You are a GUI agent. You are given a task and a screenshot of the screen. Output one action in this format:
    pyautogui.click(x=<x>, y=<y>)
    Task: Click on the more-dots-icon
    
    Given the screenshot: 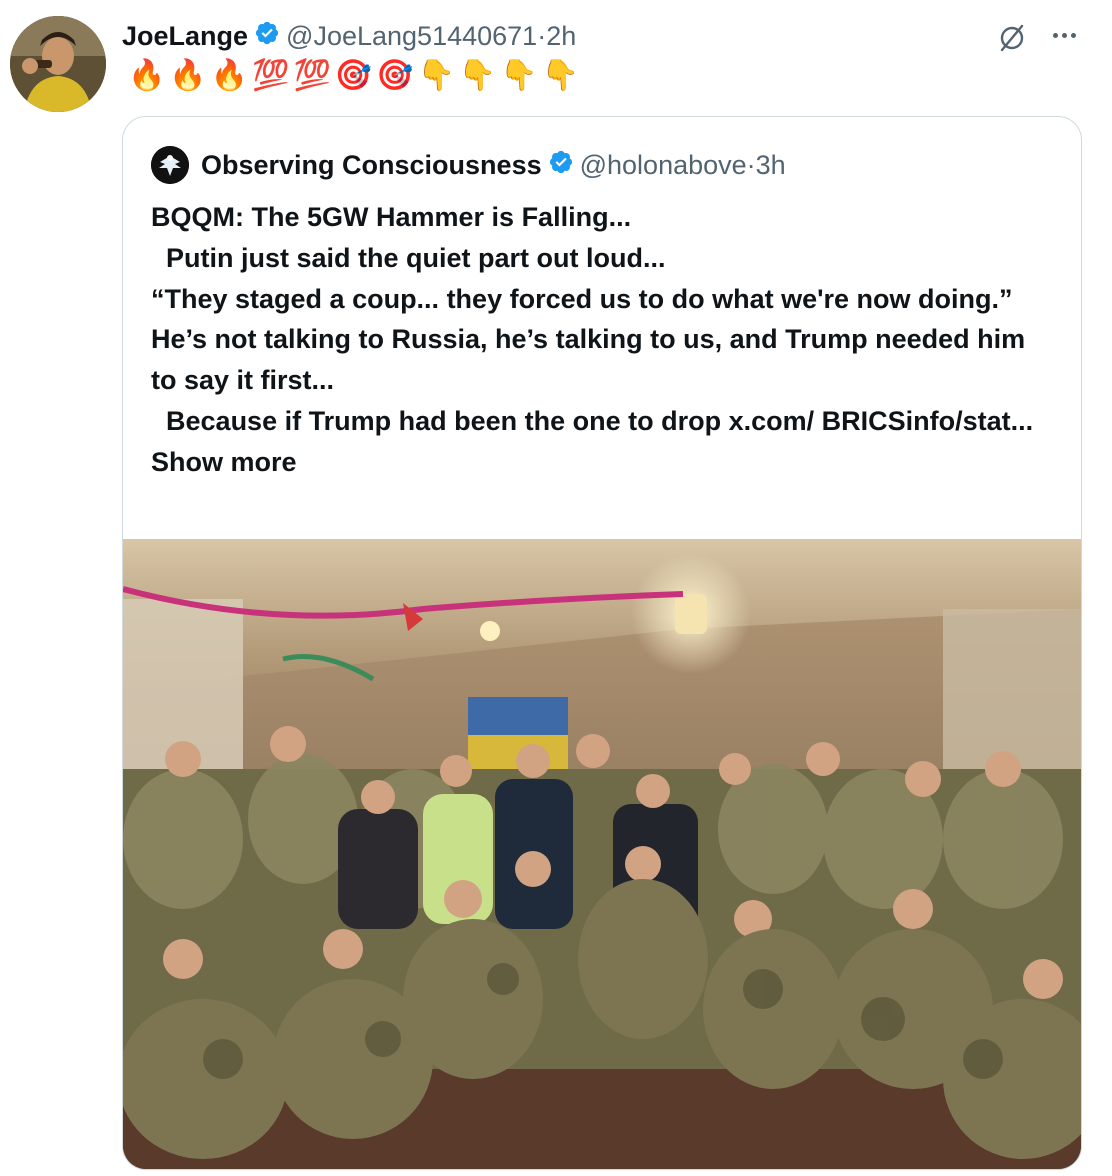 What is the action you would take?
    pyautogui.click(x=1064, y=35)
    